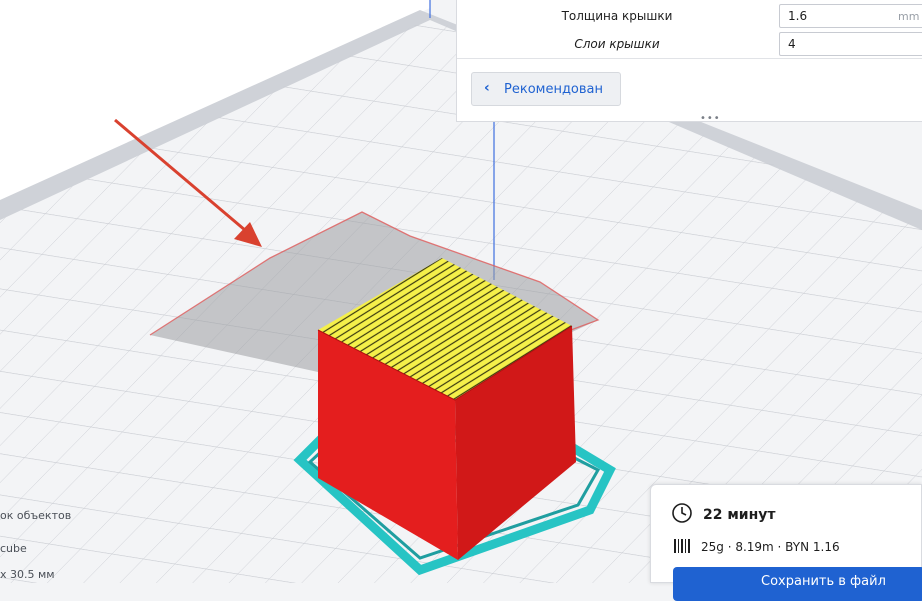 Image resolution: width=922 pixels, height=601 pixels. Describe the element at coordinates (909, 16) in the screenshot. I see `top-thickness-unit: mm` at that location.